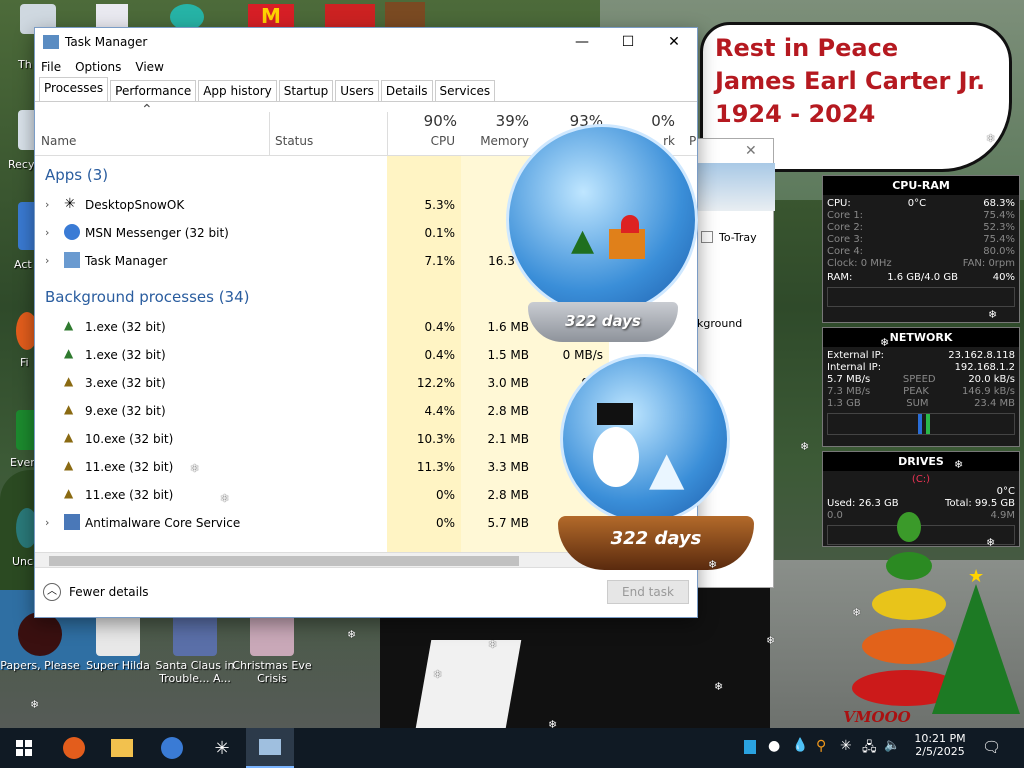  I want to click on header-cpu: CPU, so click(421, 141).